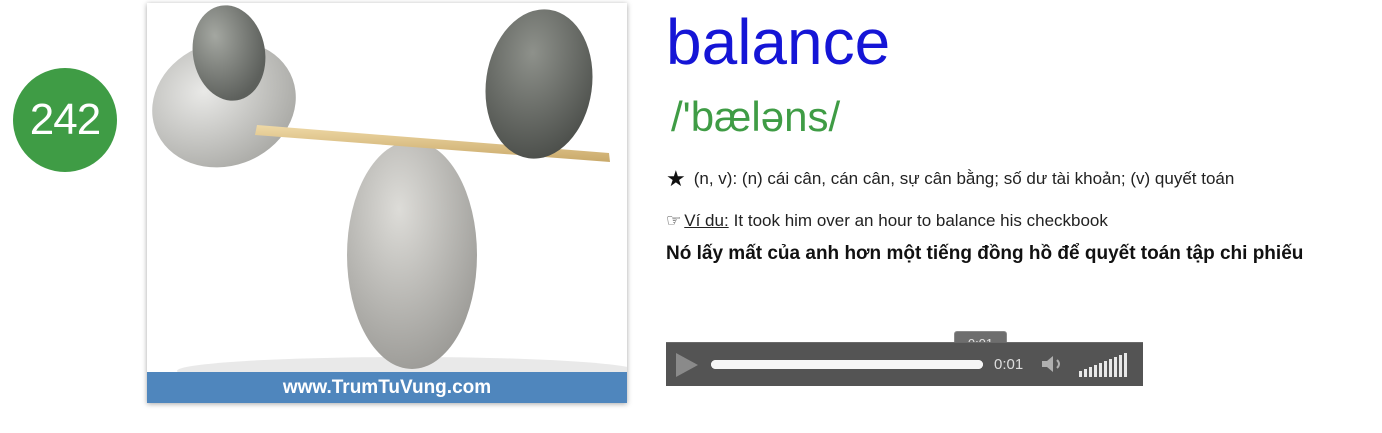 Image resolution: width=1382 pixels, height=433 pixels. Describe the element at coordinates (676, 178) in the screenshot. I see `star-icon: ★` at that location.